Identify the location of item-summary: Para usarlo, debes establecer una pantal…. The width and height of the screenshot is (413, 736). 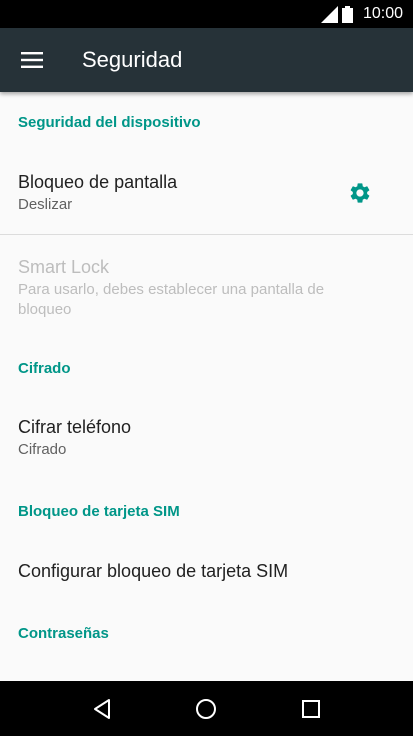
(171, 299).